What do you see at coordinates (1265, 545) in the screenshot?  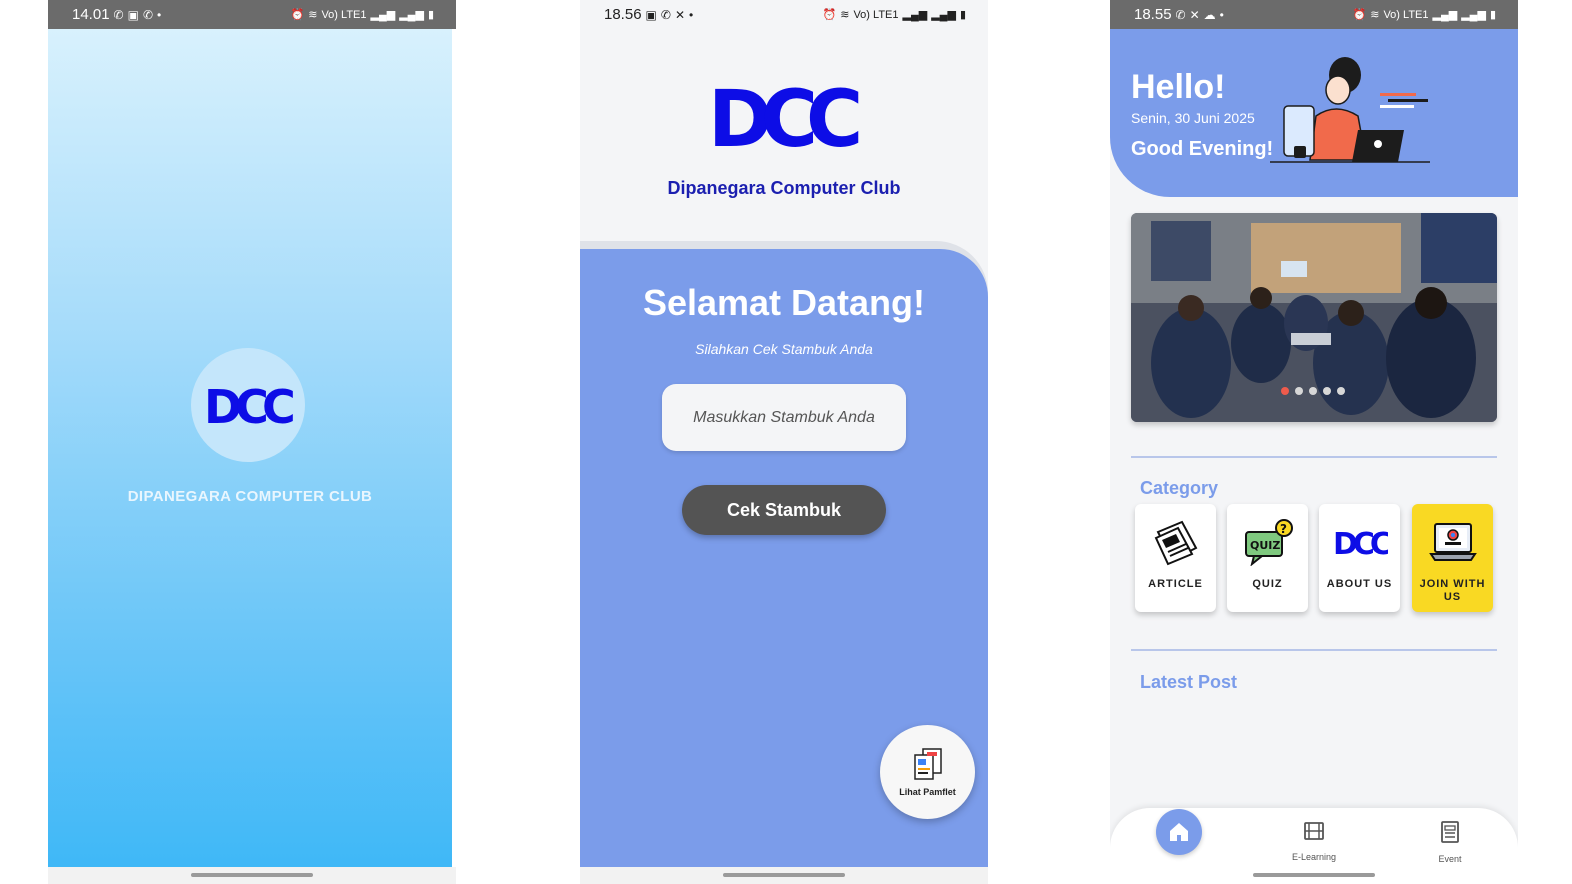 I see `svg-text: QUIZ` at bounding box center [1265, 545].